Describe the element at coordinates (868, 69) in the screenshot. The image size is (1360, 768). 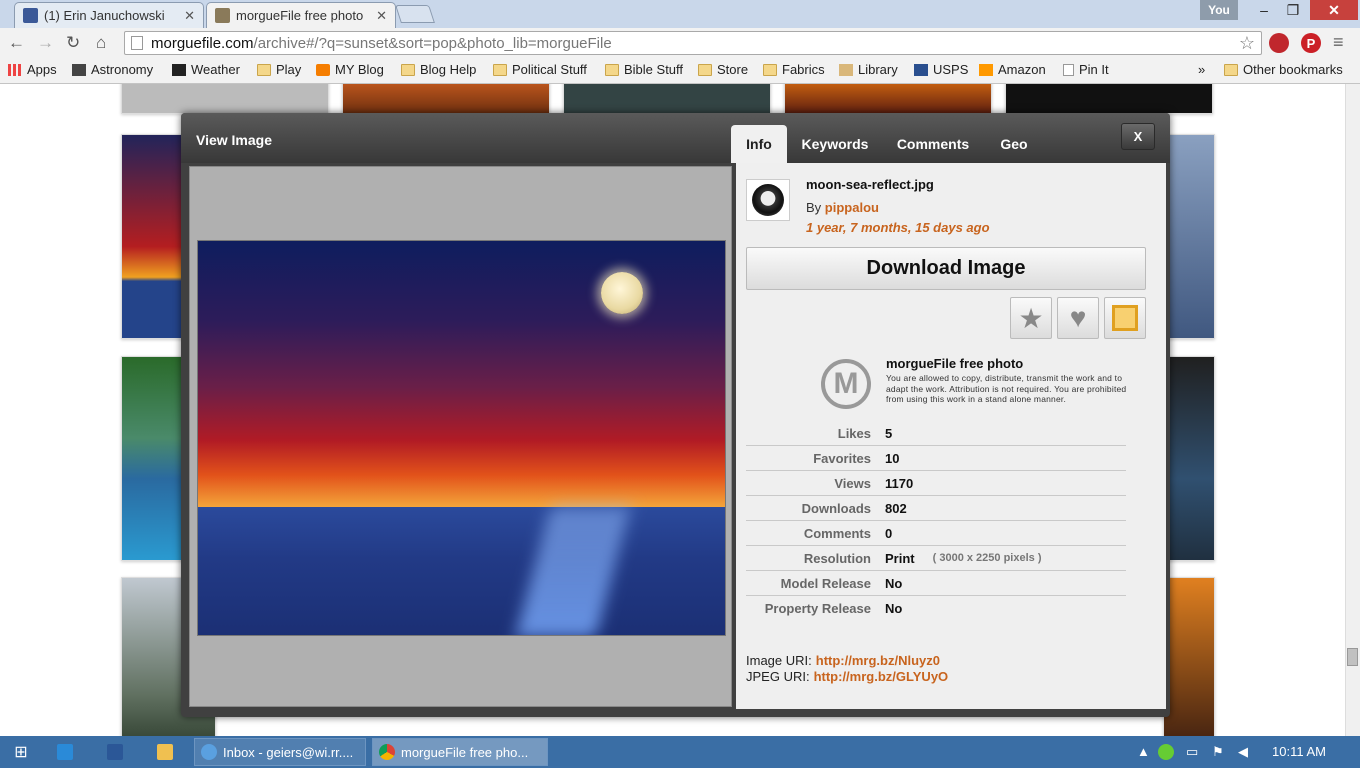
I see `bookmark-library: Library` at that location.